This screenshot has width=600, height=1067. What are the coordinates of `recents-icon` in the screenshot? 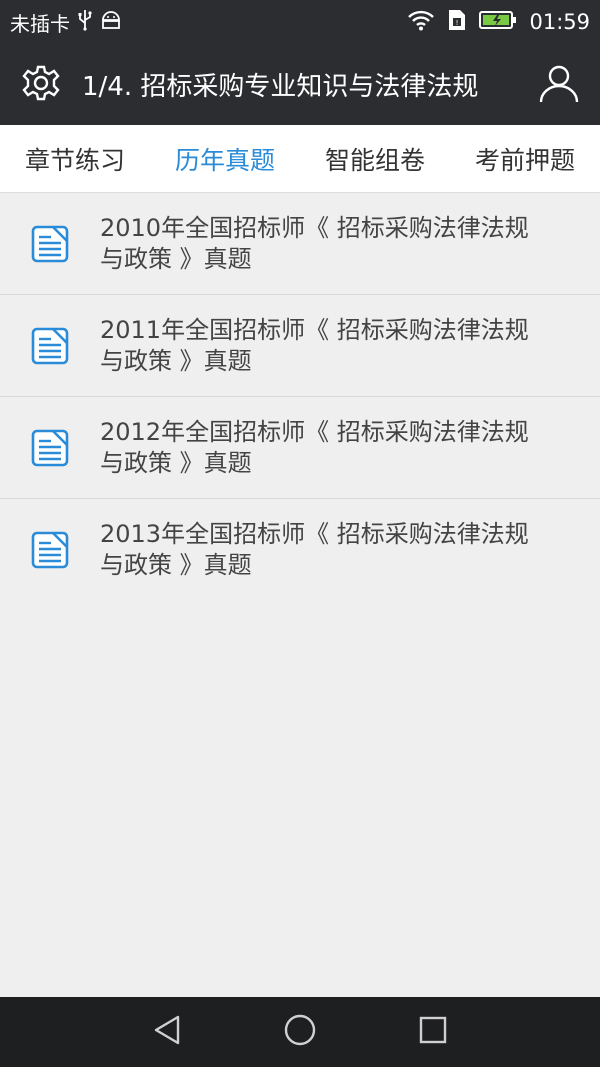 It's located at (433, 1032).